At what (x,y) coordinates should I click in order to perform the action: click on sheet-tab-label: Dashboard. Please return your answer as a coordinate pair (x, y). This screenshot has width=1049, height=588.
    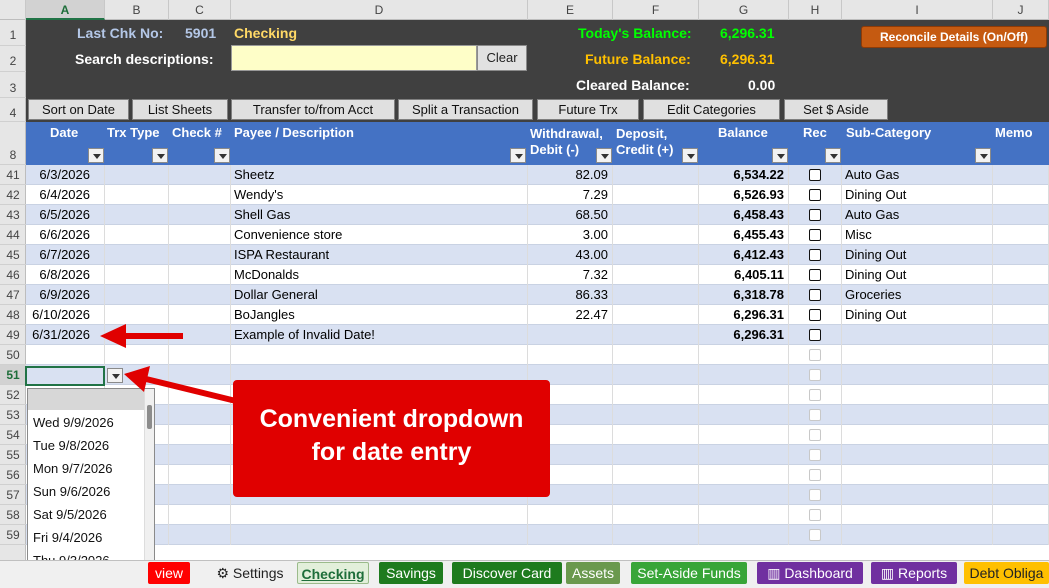
    Looking at the image, I should click on (818, 573).